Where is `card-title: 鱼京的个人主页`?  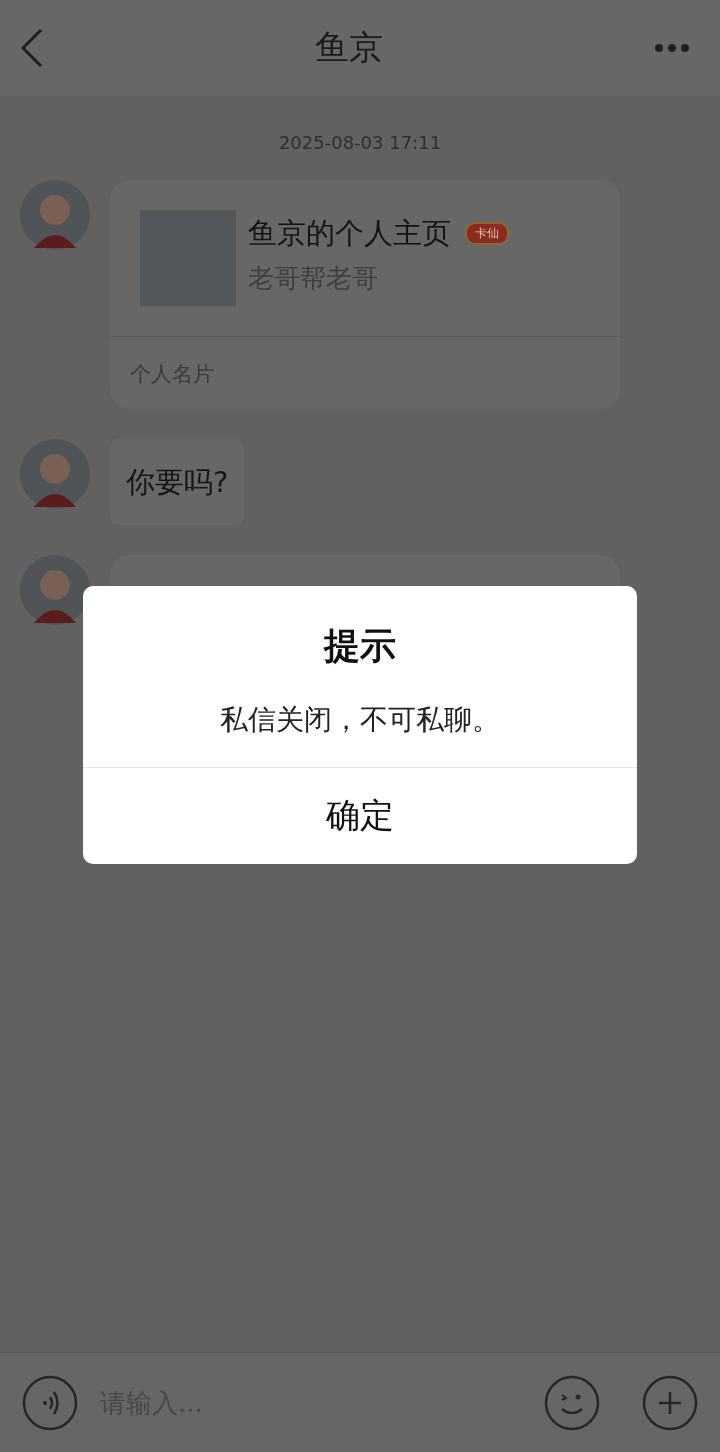
card-title: 鱼京的个人主页 is located at coordinates (349, 233).